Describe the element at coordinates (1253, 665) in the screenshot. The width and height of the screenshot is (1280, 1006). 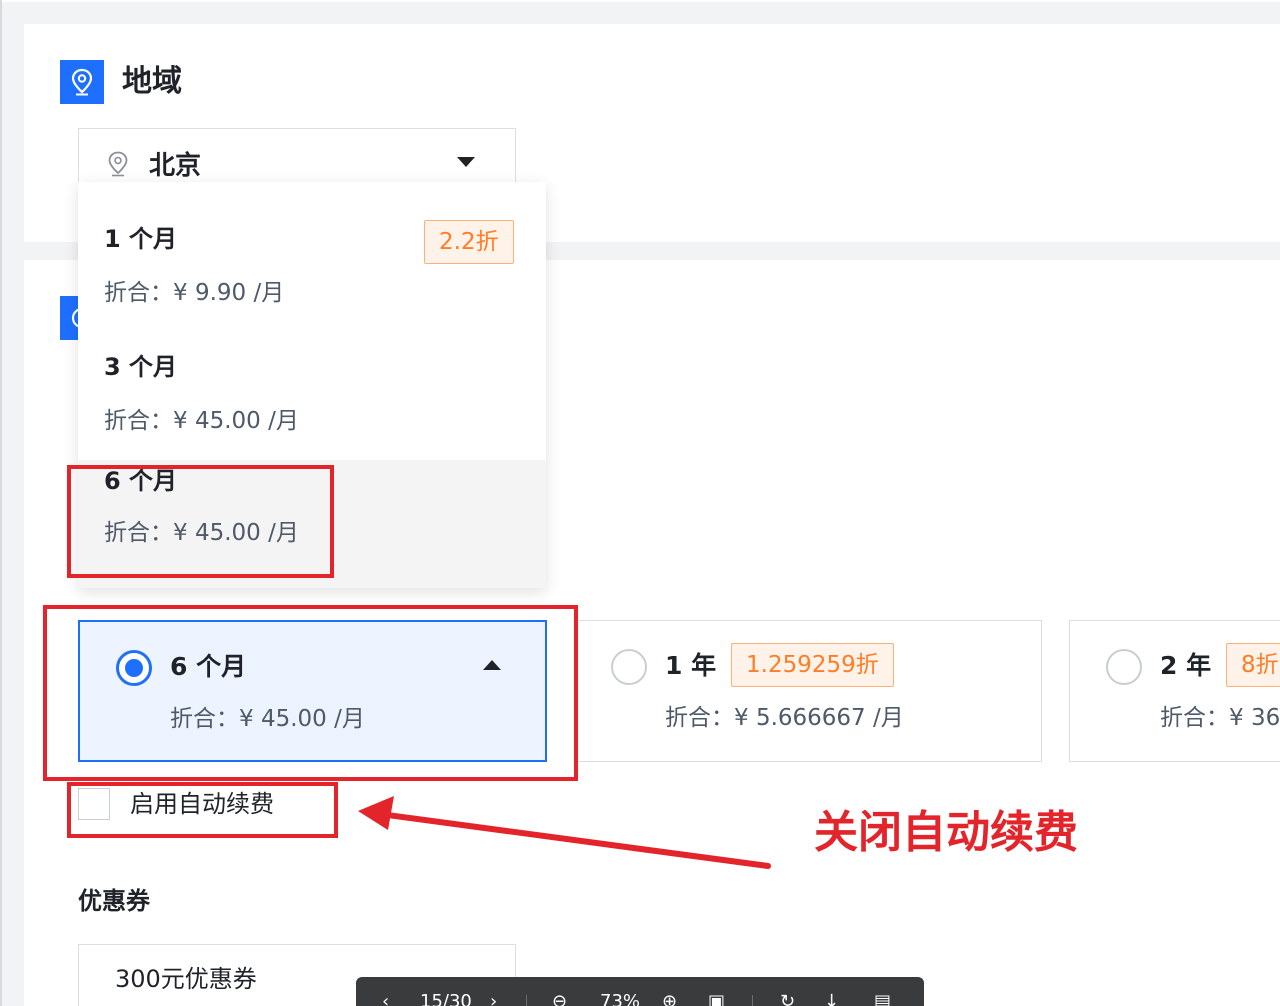
I see `discount-badge: 8折` at that location.